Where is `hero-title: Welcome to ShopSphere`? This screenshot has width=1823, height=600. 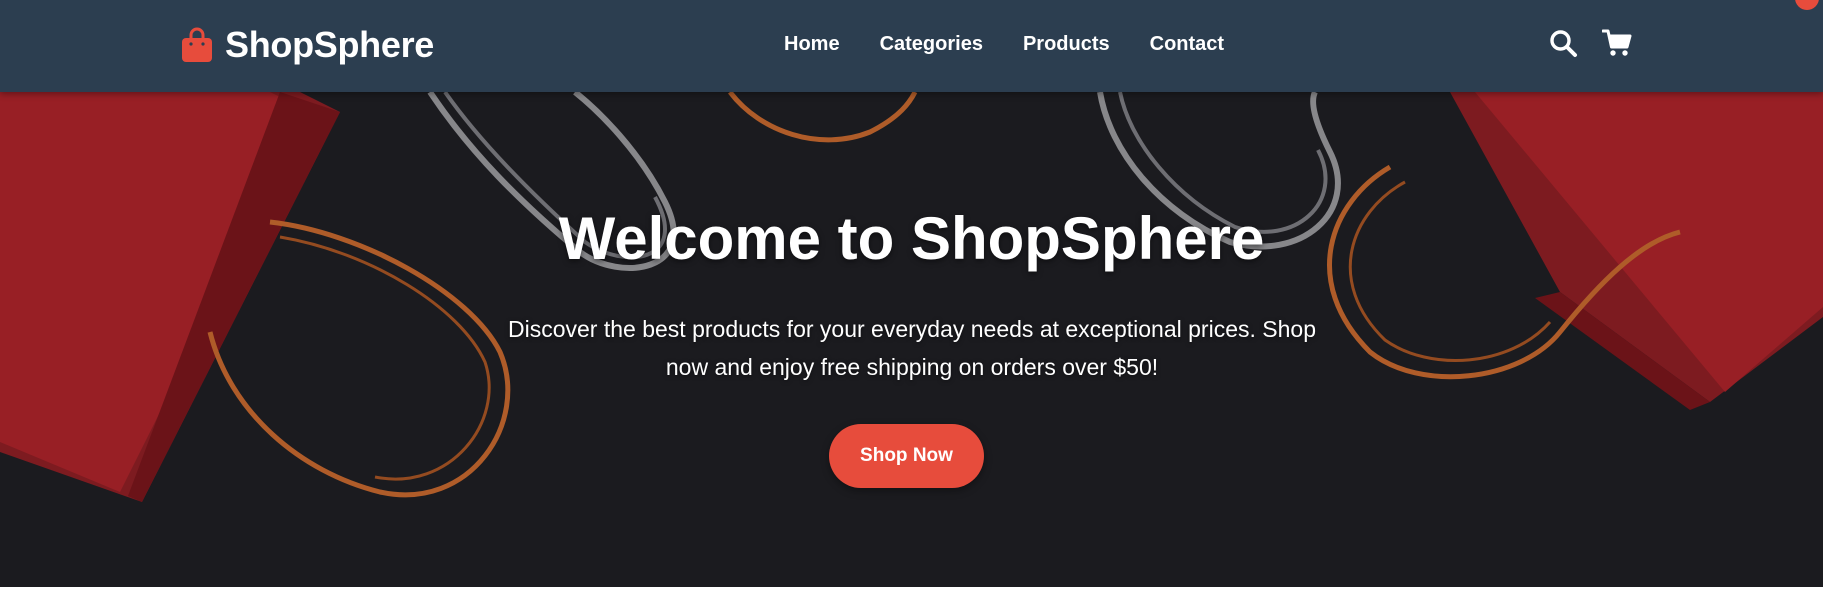 hero-title: Welcome to ShopSphere is located at coordinates (911, 238).